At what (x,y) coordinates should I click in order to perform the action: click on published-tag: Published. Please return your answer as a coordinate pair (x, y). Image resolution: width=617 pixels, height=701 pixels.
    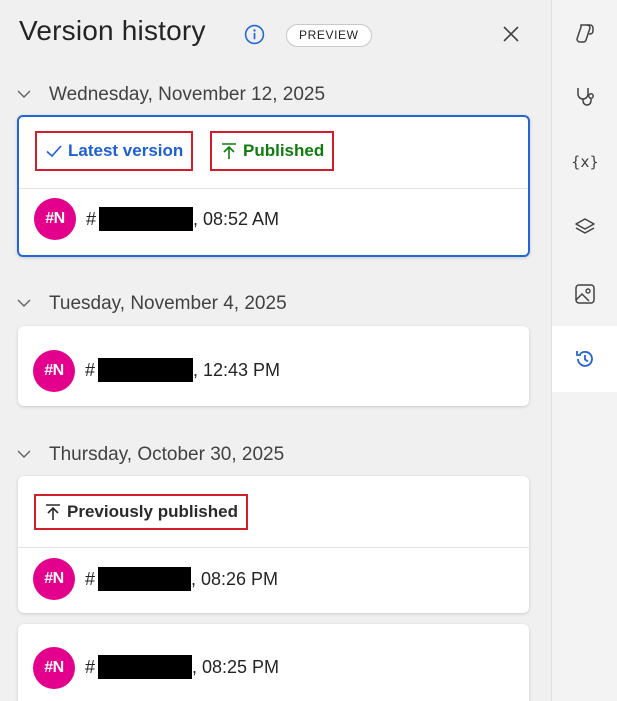
    Looking at the image, I should click on (272, 151).